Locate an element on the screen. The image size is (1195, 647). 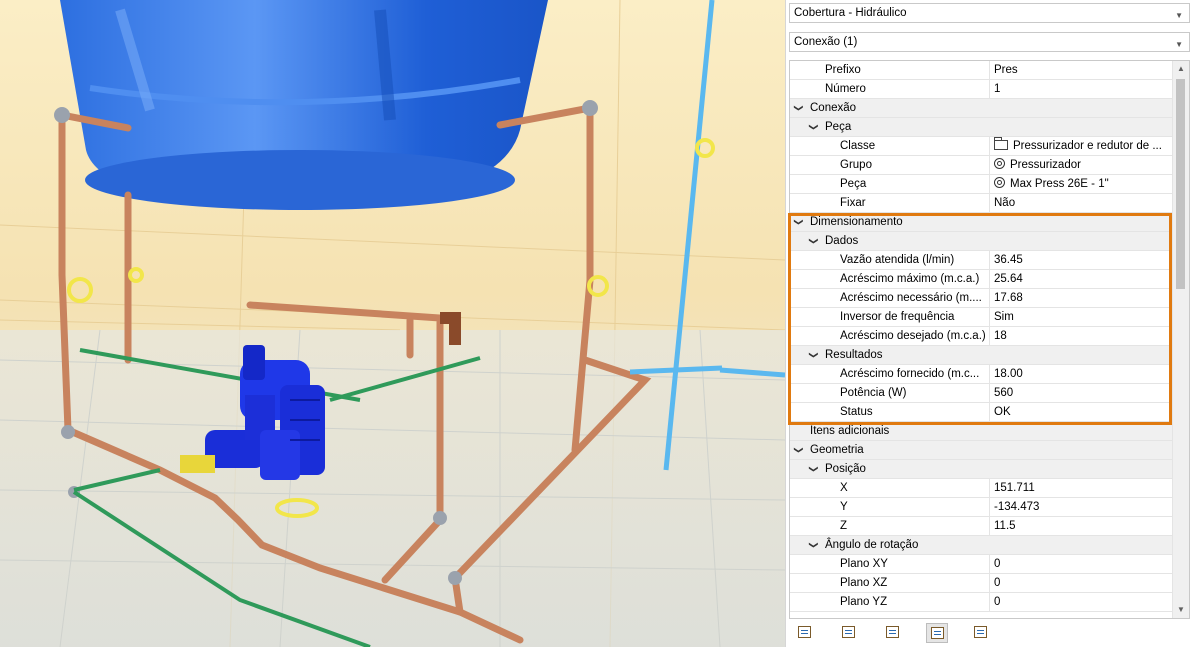
property-group-row: Itens adicionais is located at coordinates (981, 431).